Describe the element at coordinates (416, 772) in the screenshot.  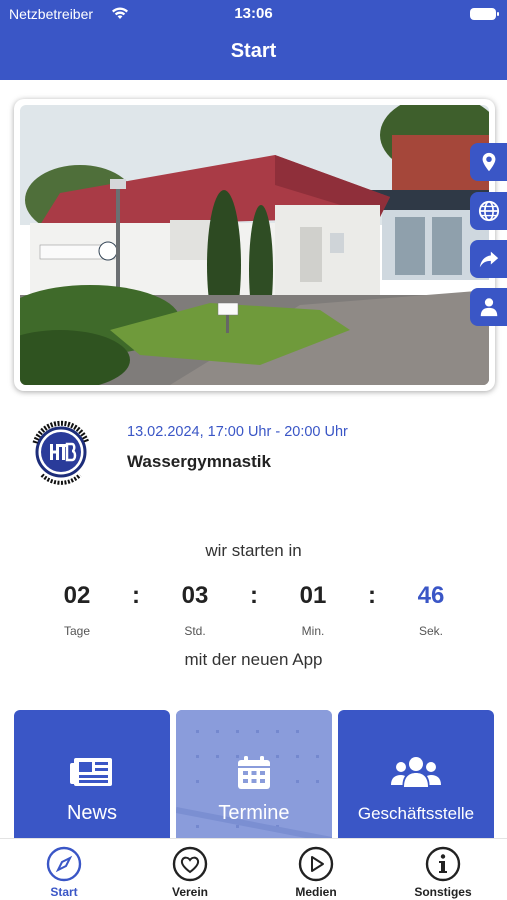
I see `users-icon` at that location.